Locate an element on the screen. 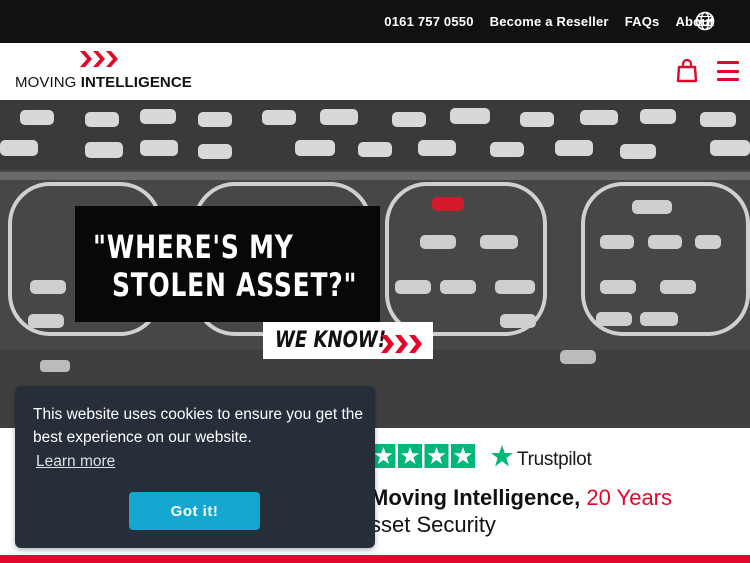 Image resolution: width=750 pixels, height=563 pixels. brand-logo: MOVING INTELLIGENCE is located at coordinates (103, 72).